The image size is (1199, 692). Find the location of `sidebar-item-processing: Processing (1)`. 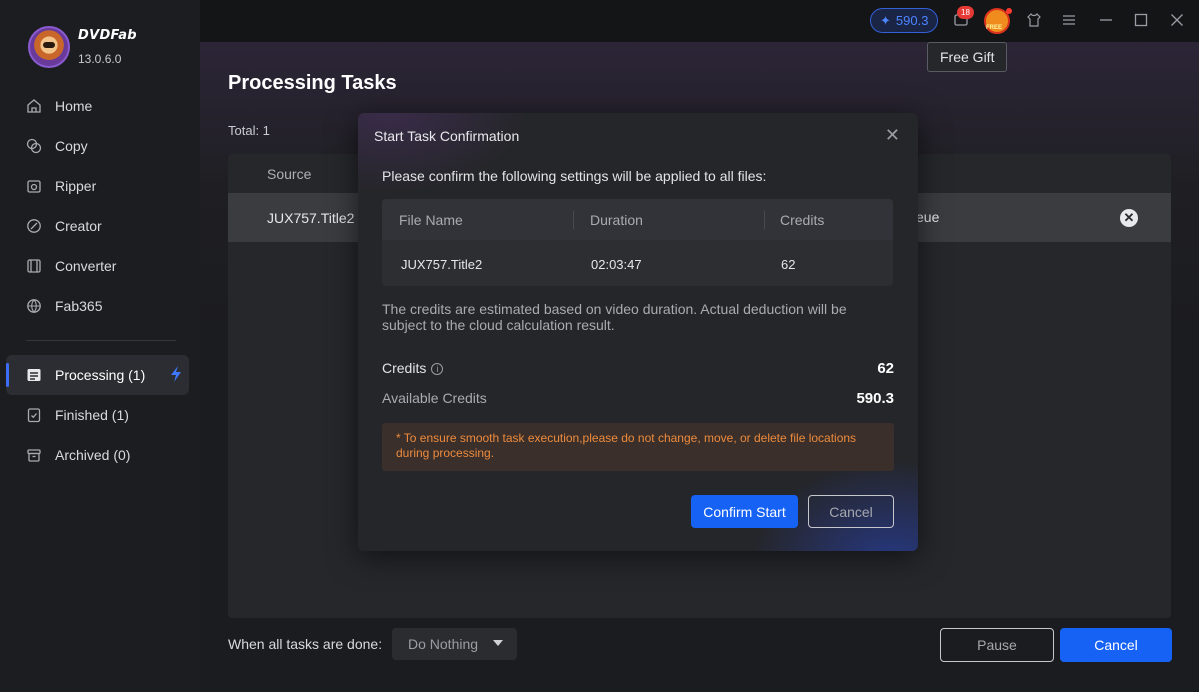

sidebar-item-processing: Processing (1) is located at coordinates (97, 375).